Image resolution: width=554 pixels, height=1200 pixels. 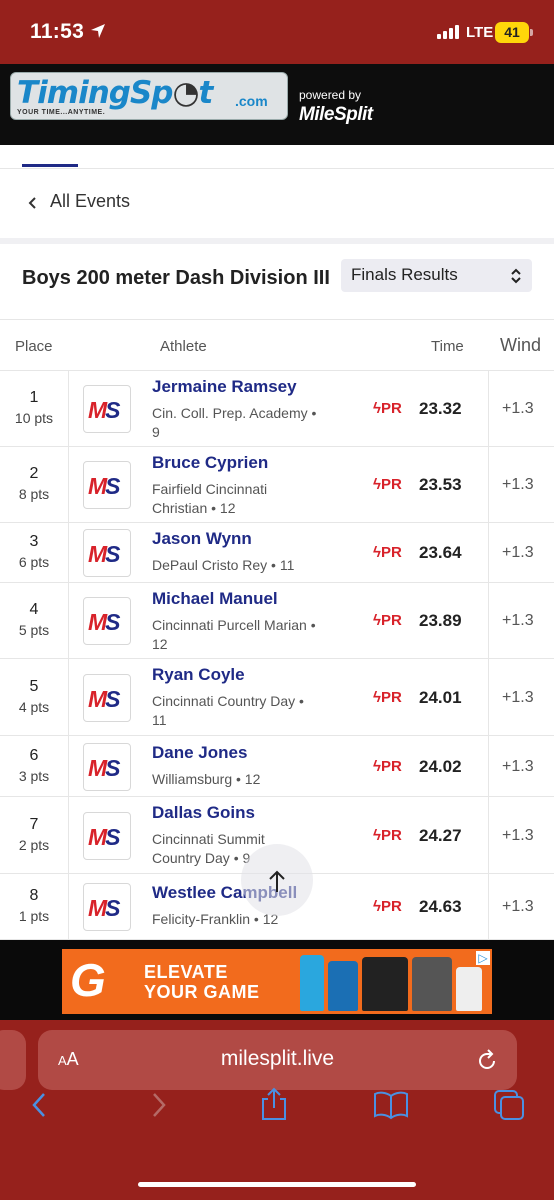 I want to click on bookmarks-icon, so click(x=391, y=1105).